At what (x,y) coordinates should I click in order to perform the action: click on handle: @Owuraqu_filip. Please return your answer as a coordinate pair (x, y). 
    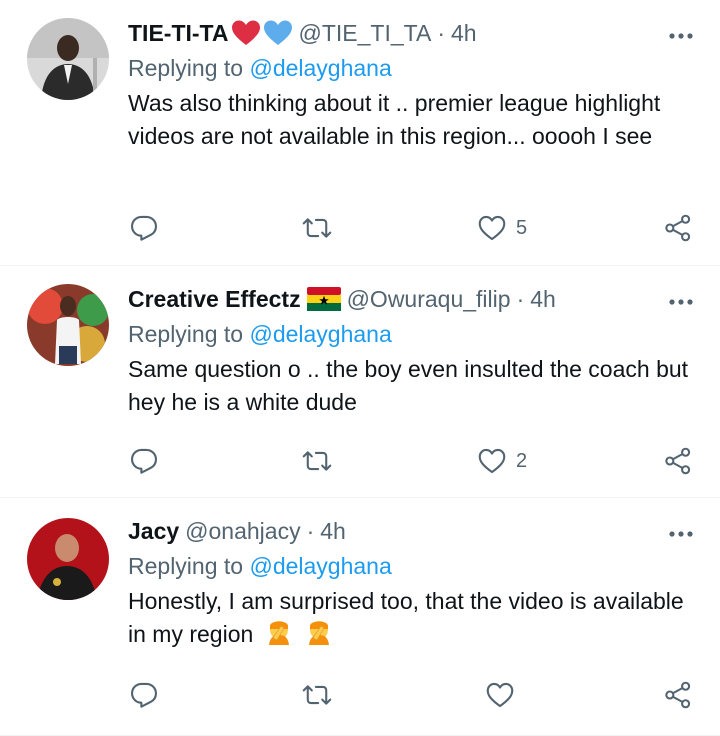
    Looking at the image, I should click on (429, 299).